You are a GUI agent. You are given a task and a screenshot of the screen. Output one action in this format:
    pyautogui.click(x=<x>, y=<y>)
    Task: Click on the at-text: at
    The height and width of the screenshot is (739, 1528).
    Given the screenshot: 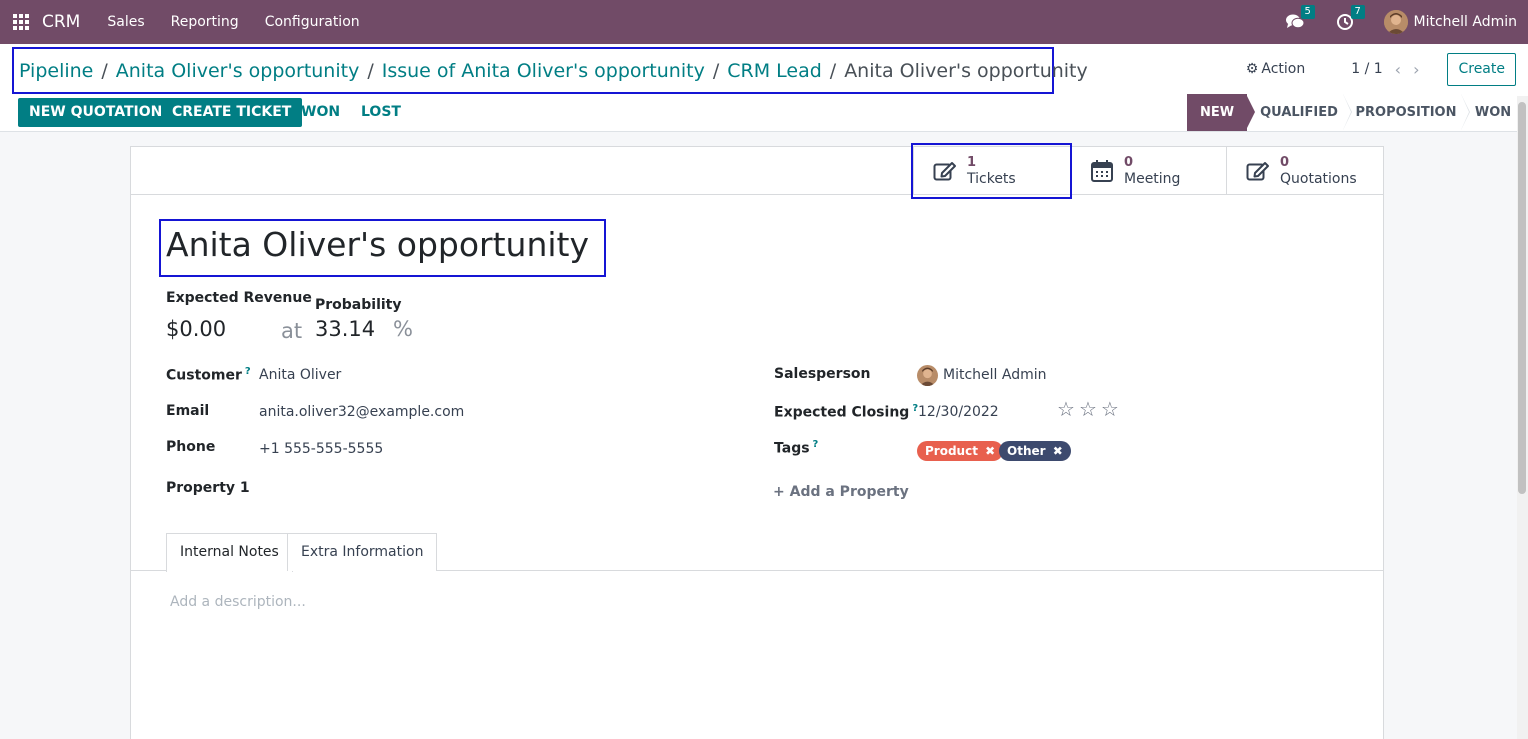 What is the action you would take?
    pyautogui.click(x=292, y=331)
    